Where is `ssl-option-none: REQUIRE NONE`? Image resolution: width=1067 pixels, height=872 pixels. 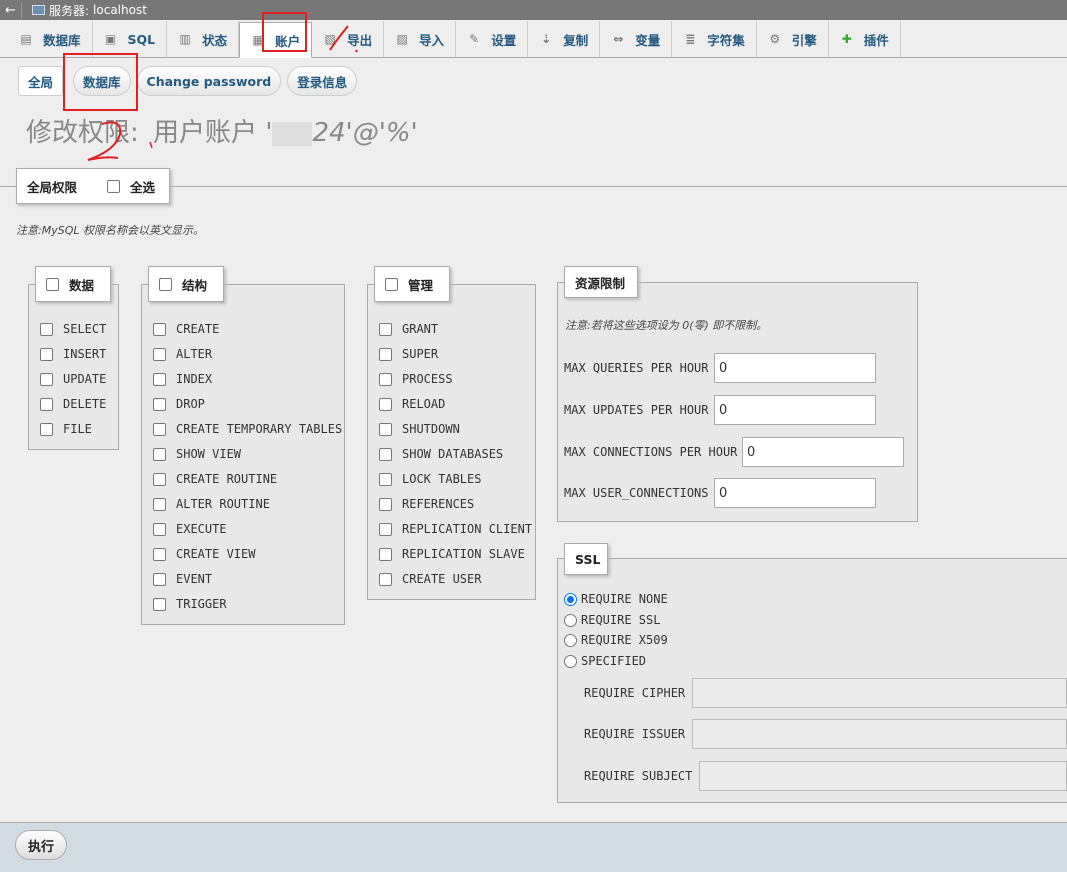
ssl-option-none: REQUIRE NONE is located at coordinates (616, 599).